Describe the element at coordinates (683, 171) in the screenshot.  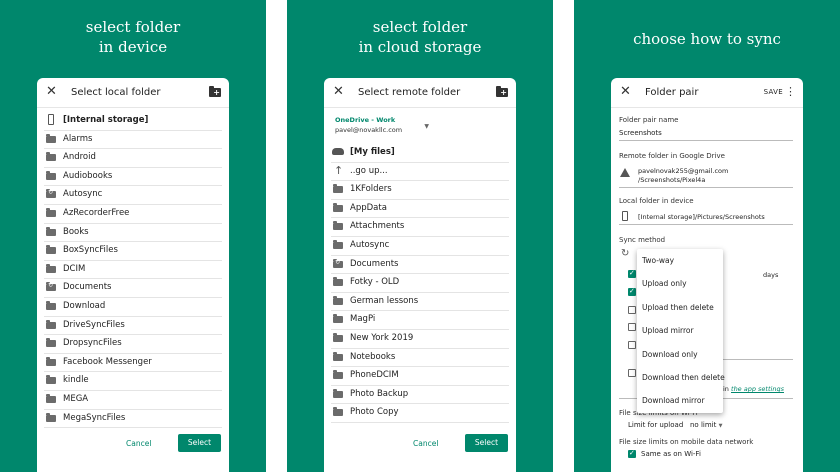
I see `remote-account: pavelnovak255@gmail.com` at that location.